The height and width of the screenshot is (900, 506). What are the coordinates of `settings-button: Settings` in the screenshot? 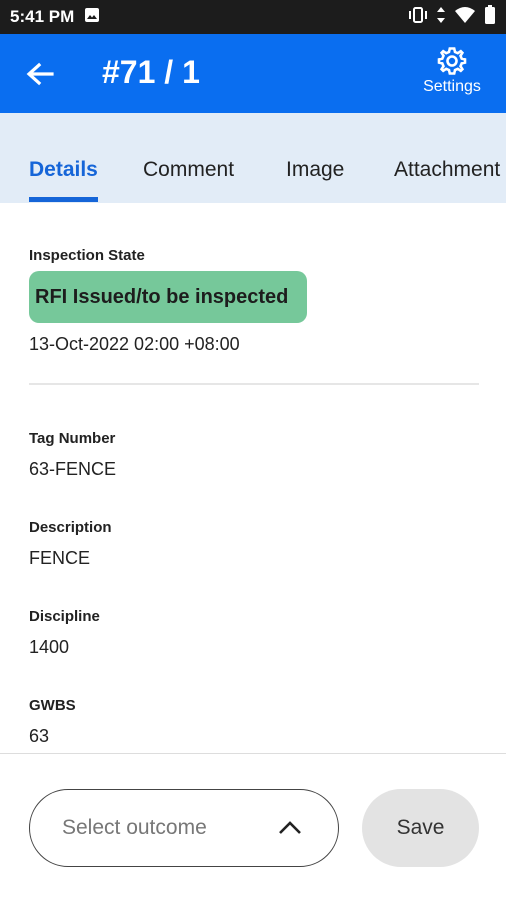 It's located at (452, 71).